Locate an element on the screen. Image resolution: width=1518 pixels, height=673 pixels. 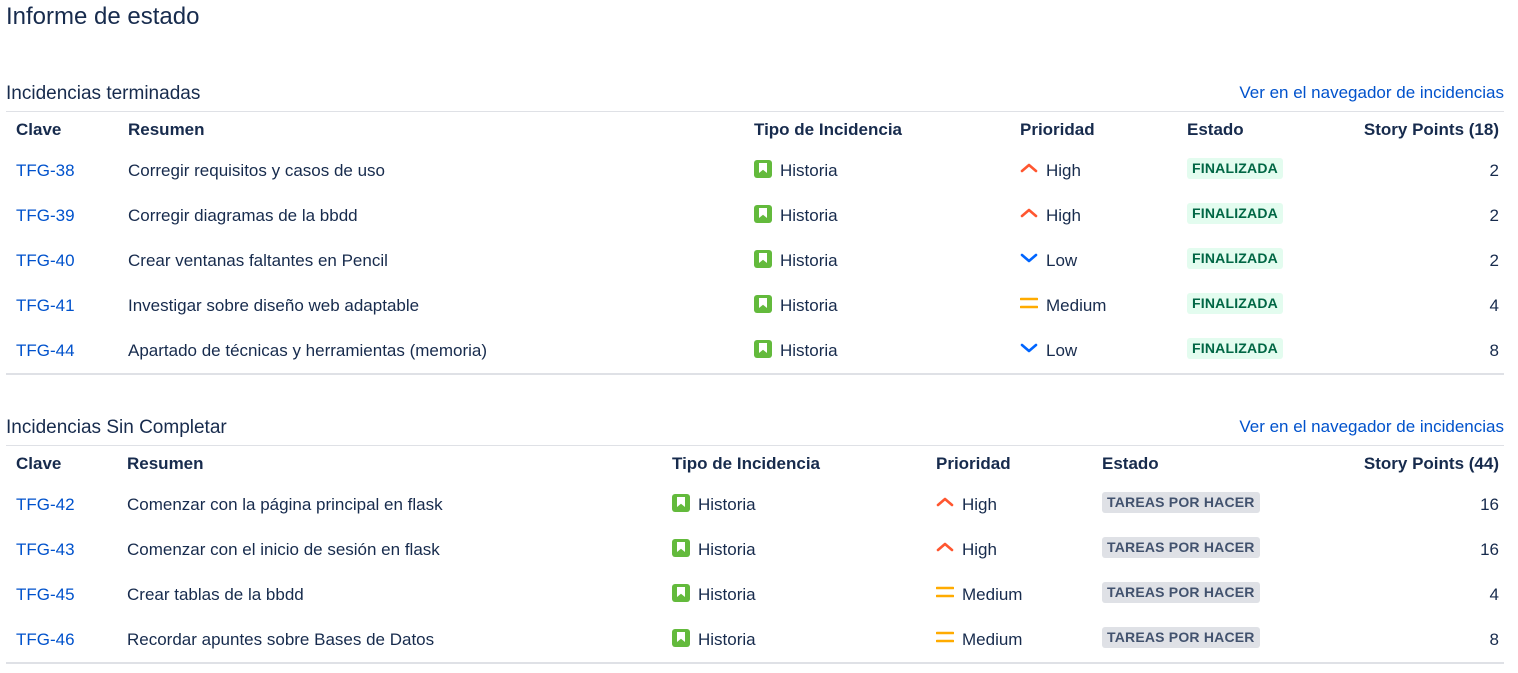
cell-story-points: 4 is located at coordinates (1494, 305).